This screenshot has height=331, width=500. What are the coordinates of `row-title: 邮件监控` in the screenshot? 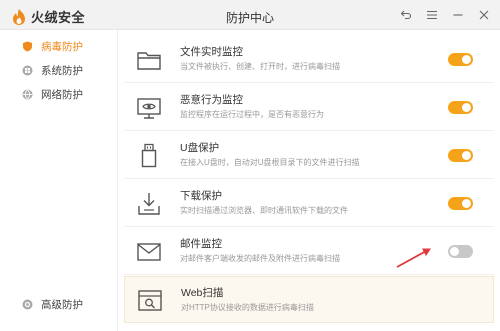 It's located at (201, 244).